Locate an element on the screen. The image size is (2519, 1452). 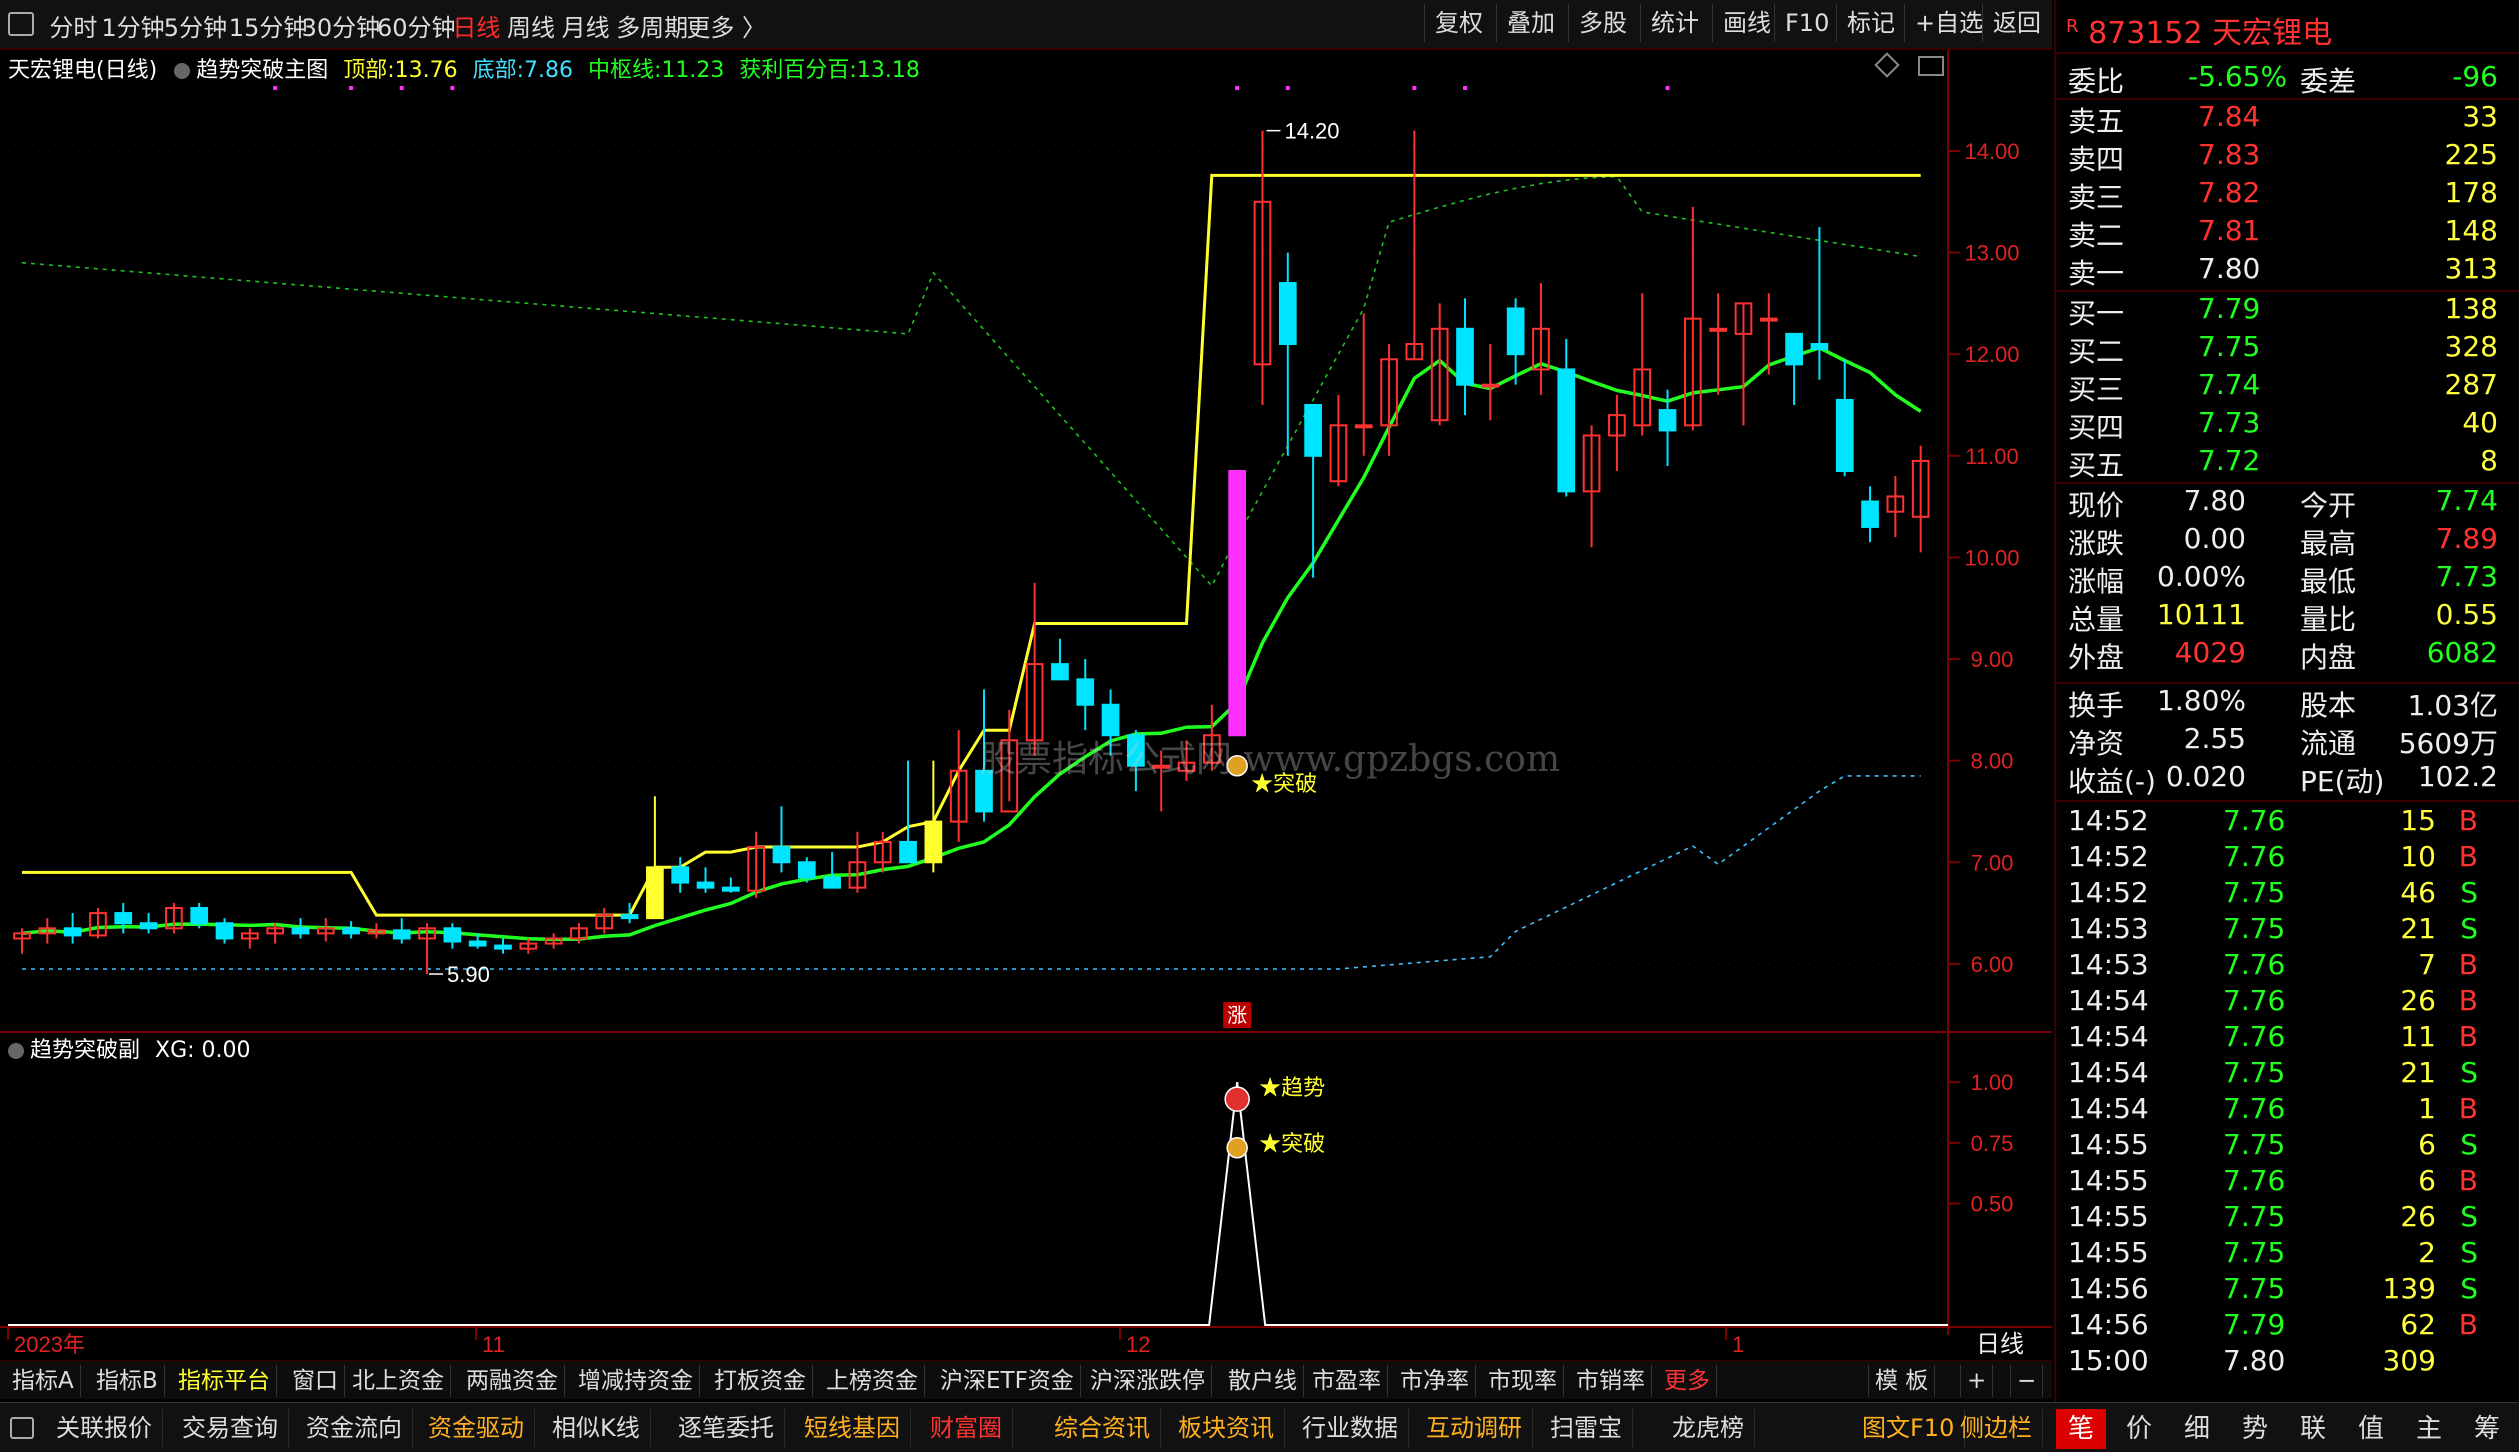
bottom-tab-6: 短线基因 is located at coordinates (852, 1428).